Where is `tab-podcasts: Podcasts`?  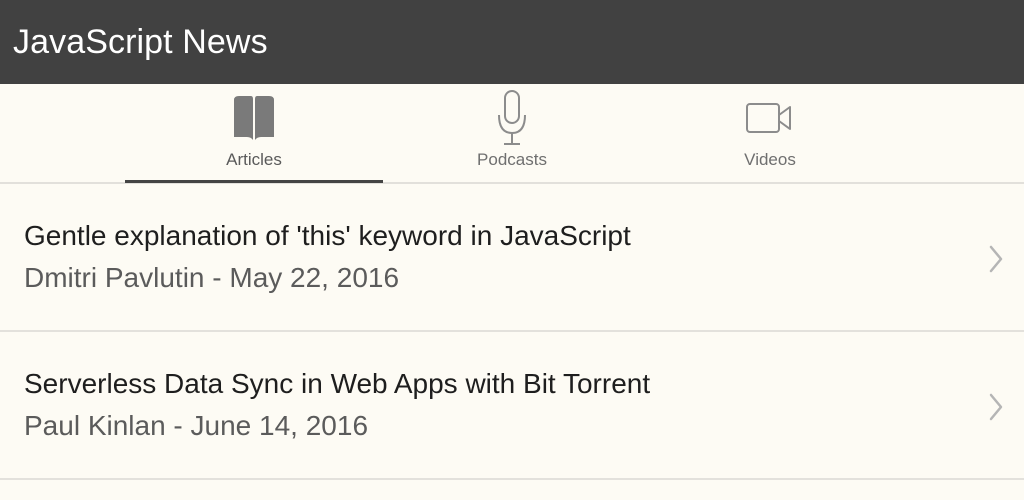 tab-podcasts: Podcasts is located at coordinates (512, 133).